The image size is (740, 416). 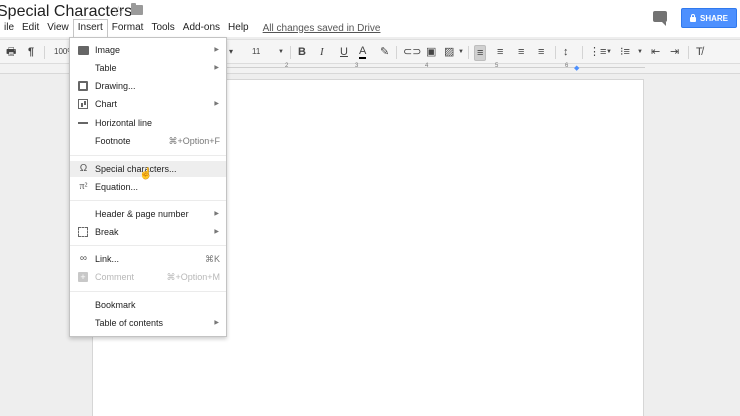 What do you see at coordinates (129, 323) in the screenshot?
I see `menu-item-label: Table of contents` at bounding box center [129, 323].